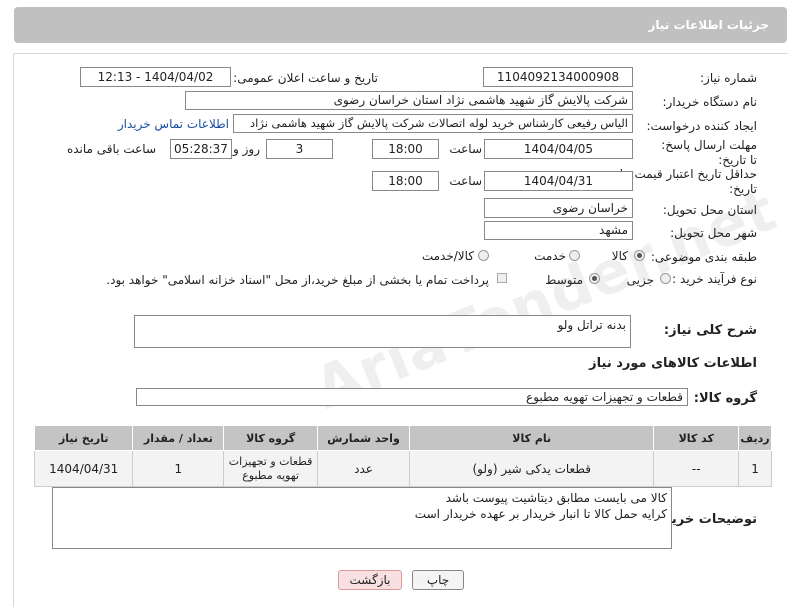  I want to click on cell-group: قطعات و تجهیزات تهویه مطبوع, so click(271, 468).